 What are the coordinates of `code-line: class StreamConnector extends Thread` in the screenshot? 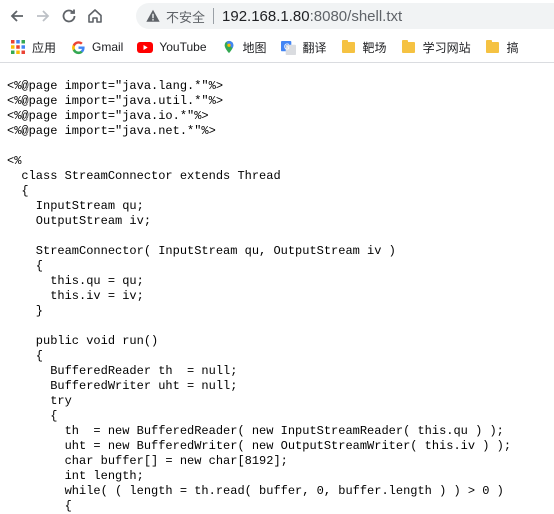 It's located at (144, 176).